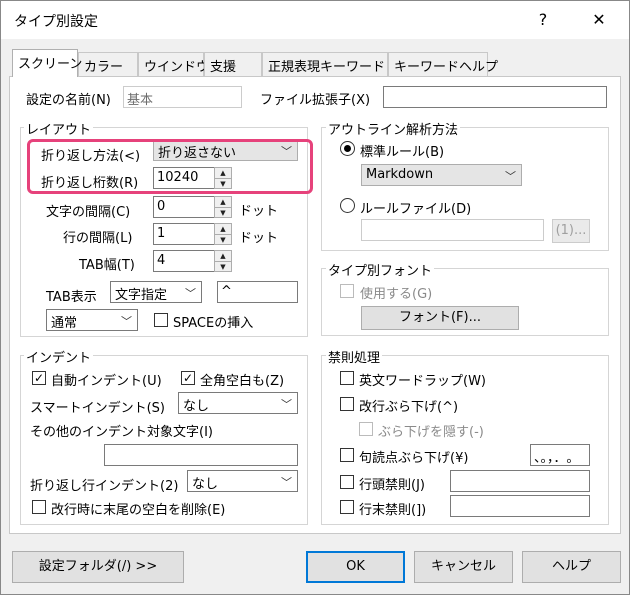  Describe the element at coordinates (184, 234) in the screenshot. I see `line-spacing-field: 1` at that location.